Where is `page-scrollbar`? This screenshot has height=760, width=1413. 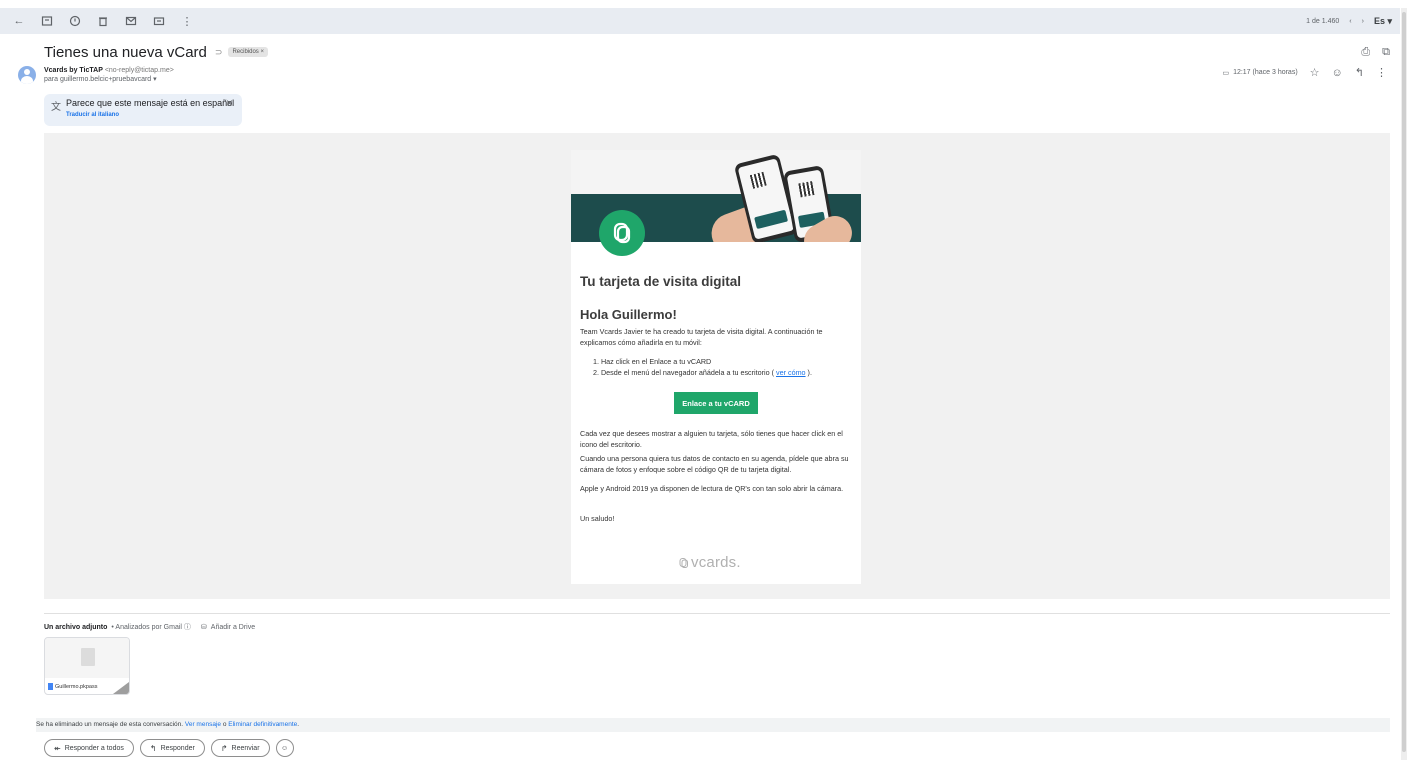
page-scrollbar is located at coordinates (1404, 384).